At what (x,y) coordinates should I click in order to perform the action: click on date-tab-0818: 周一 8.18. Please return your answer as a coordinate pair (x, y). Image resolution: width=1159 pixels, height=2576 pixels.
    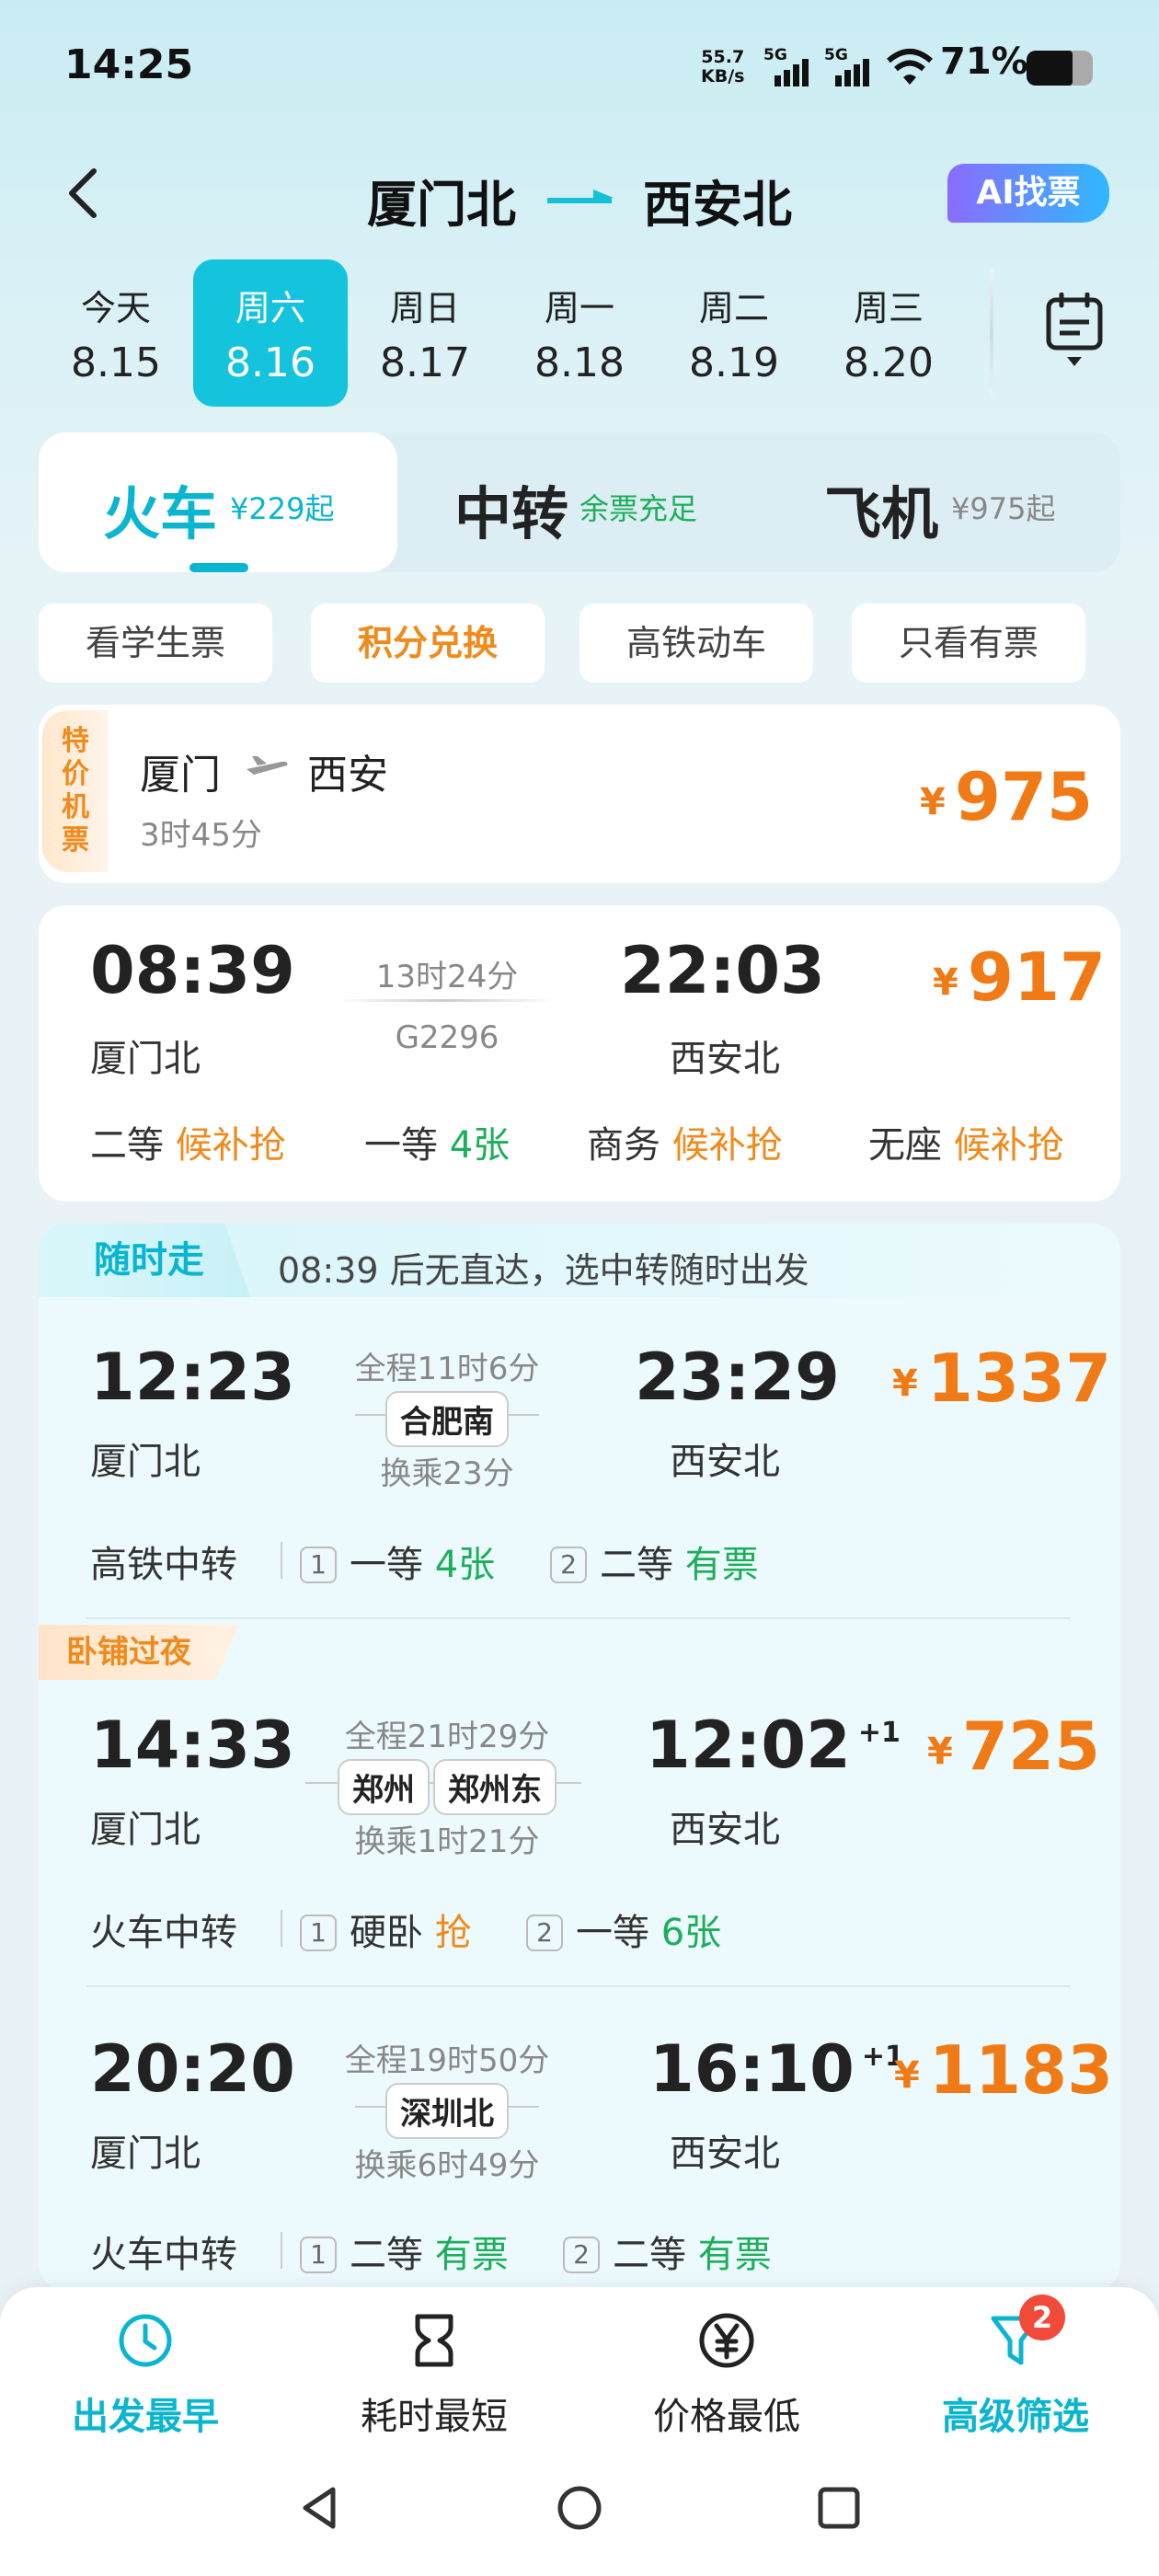
    Looking at the image, I should click on (579, 333).